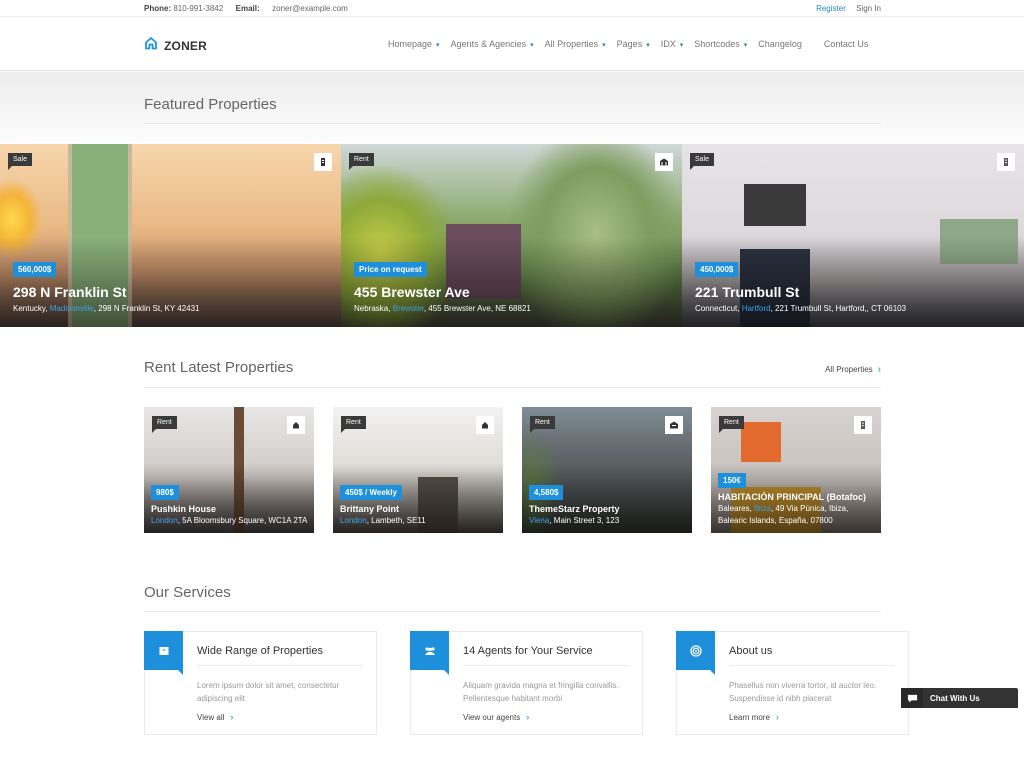 This screenshot has width=1024, height=757. What do you see at coordinates (229, 509) in the screenshot?
I see `property-title: Pushkin House` at bounding box center [229, 509].